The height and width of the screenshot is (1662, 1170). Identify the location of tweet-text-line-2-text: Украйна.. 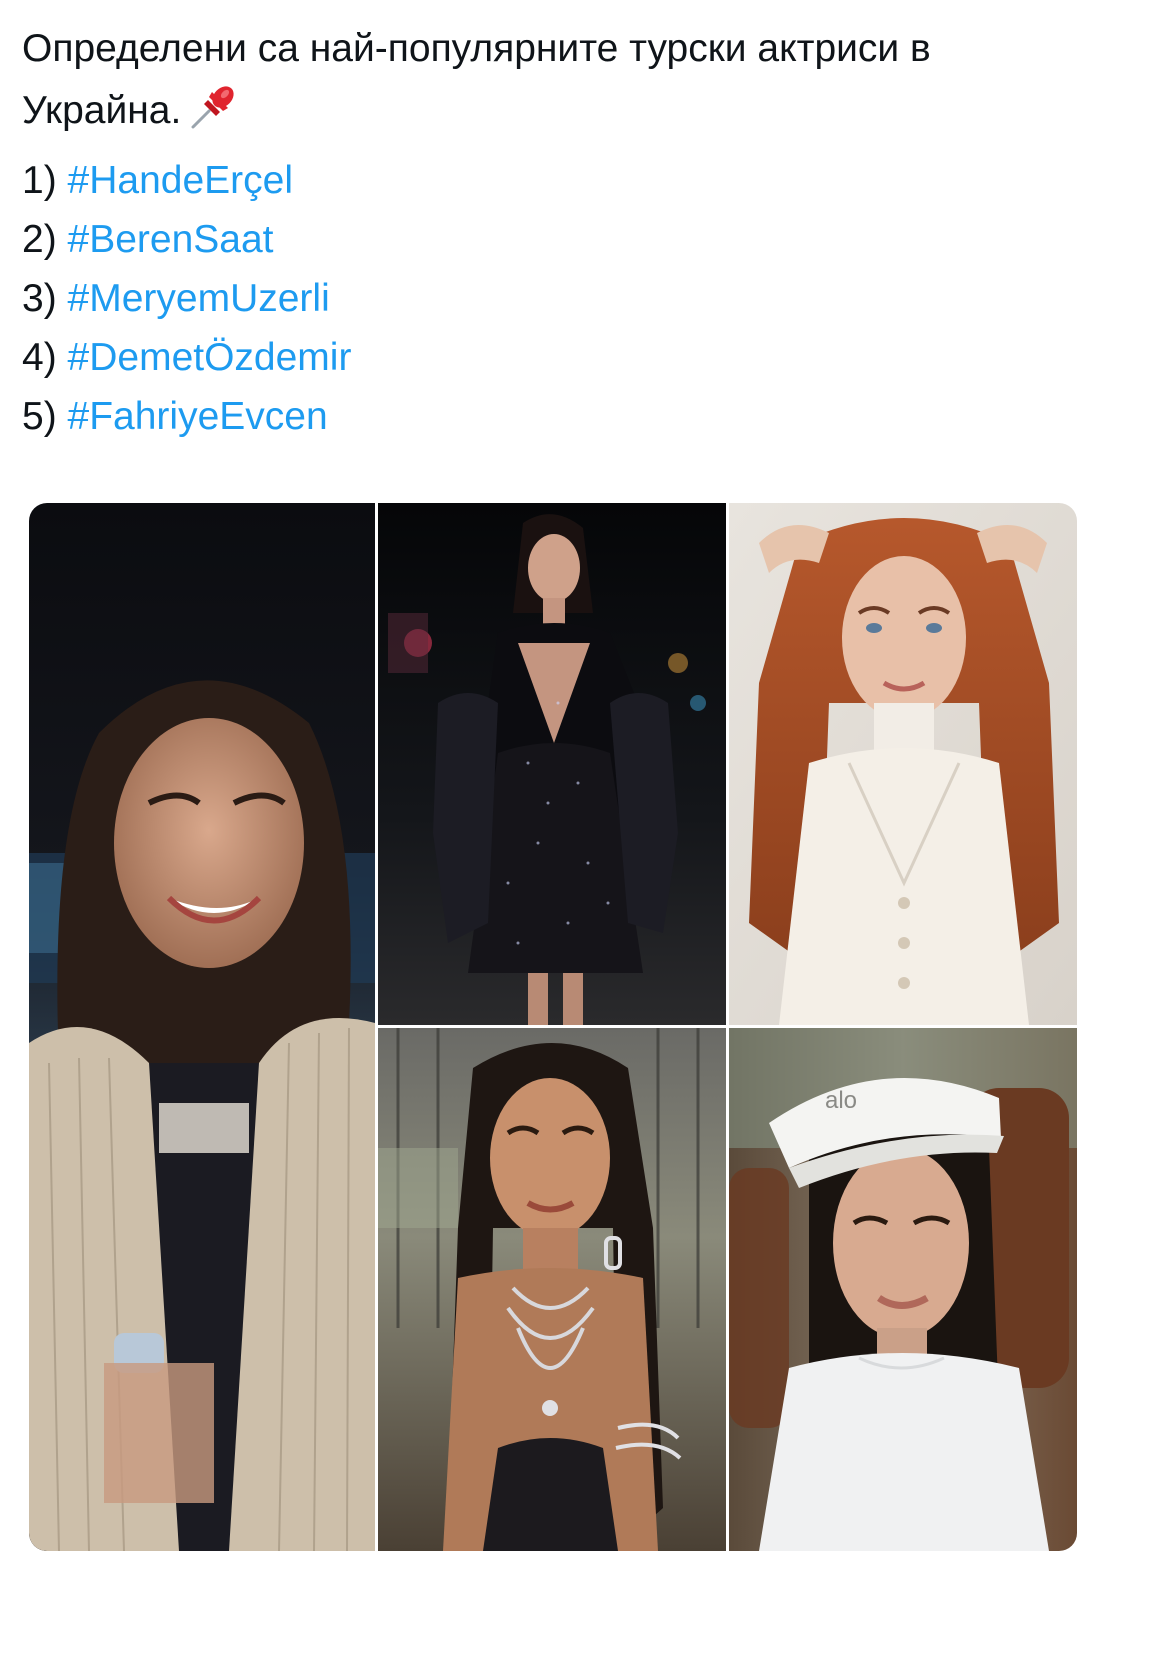
(102, 110).